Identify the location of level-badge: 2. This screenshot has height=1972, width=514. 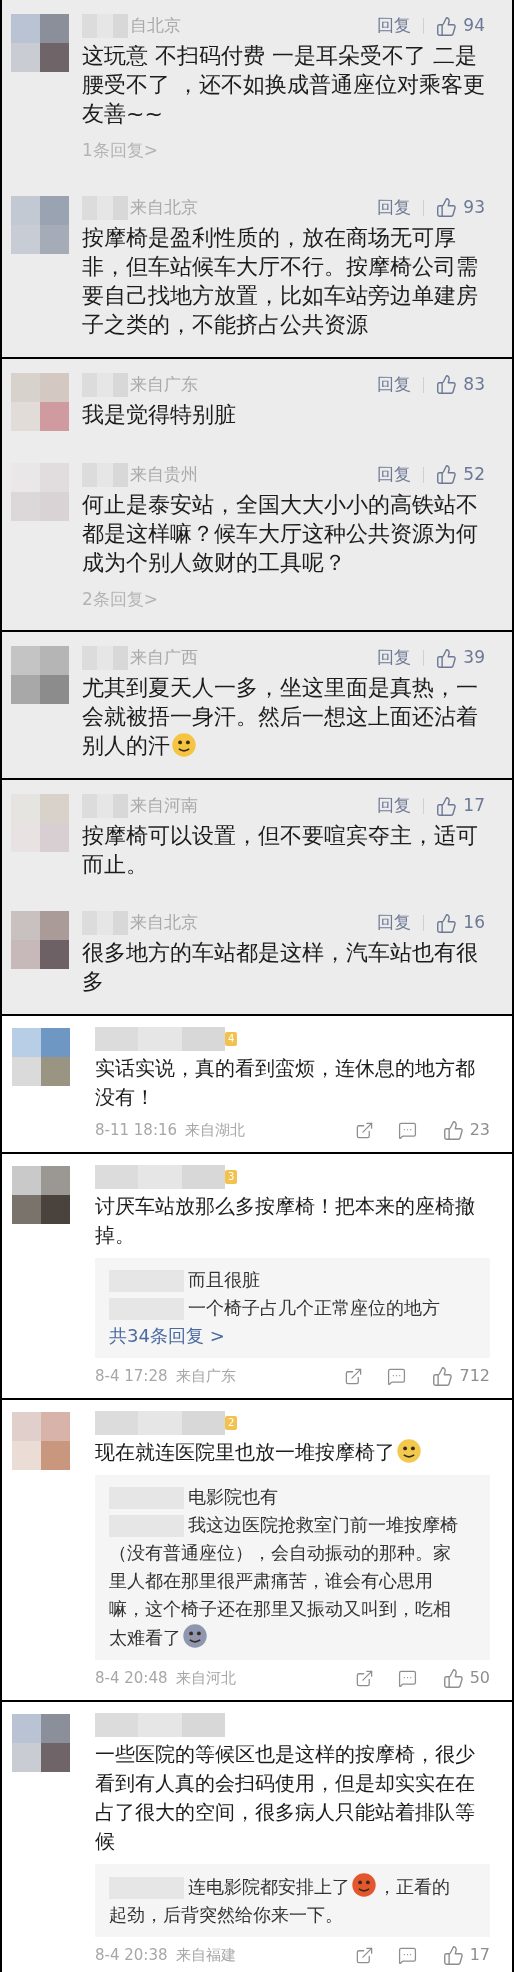
(231, 1423).